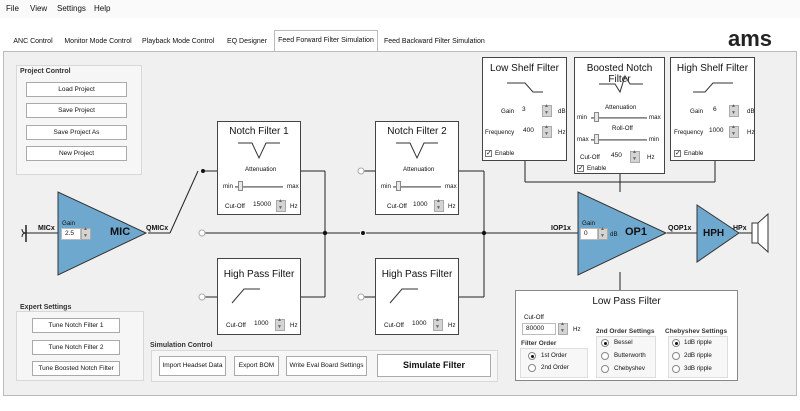 This screenshot has height=411, width=800. I want to click on boosted-notch-attenuation-slider, so click(619, 118).